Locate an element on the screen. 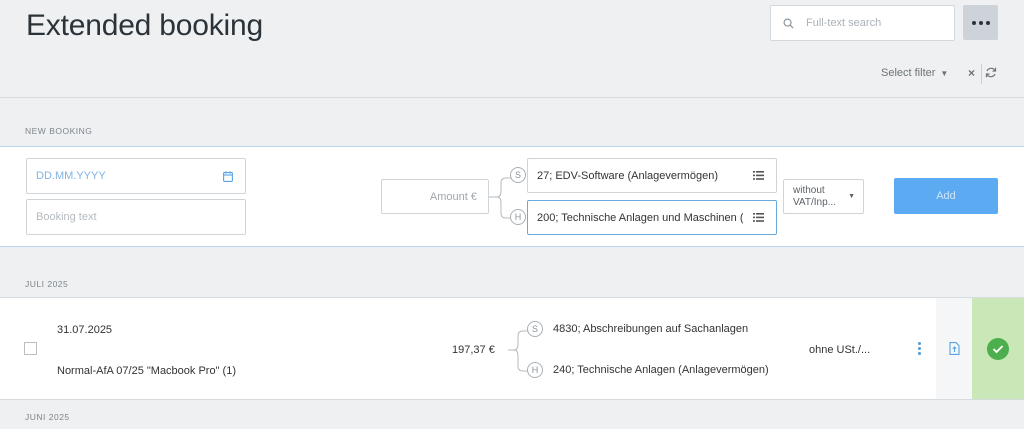 This screenshot has height=429, width=1024. debit-account-value: 27; EDV-Software (Anlagevermögen) is located at coordinates (627, 175).